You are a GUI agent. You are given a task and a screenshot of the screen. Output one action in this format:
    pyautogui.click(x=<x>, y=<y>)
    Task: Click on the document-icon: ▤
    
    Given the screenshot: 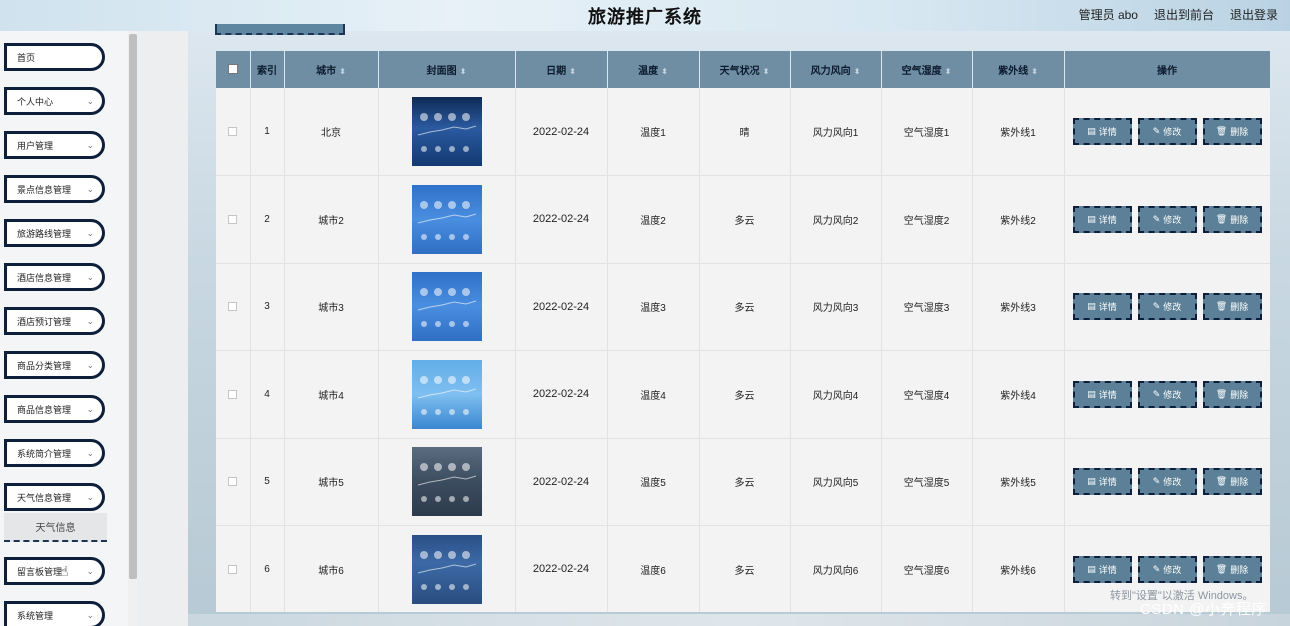 What is the action you would take?
    pyautogui.click(x=1091, y=393)
    